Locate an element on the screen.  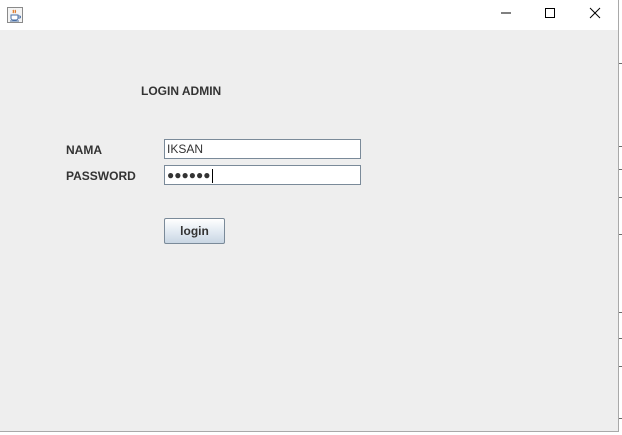
password-mask: ●●●●●● is located at coordinates (189, 175).